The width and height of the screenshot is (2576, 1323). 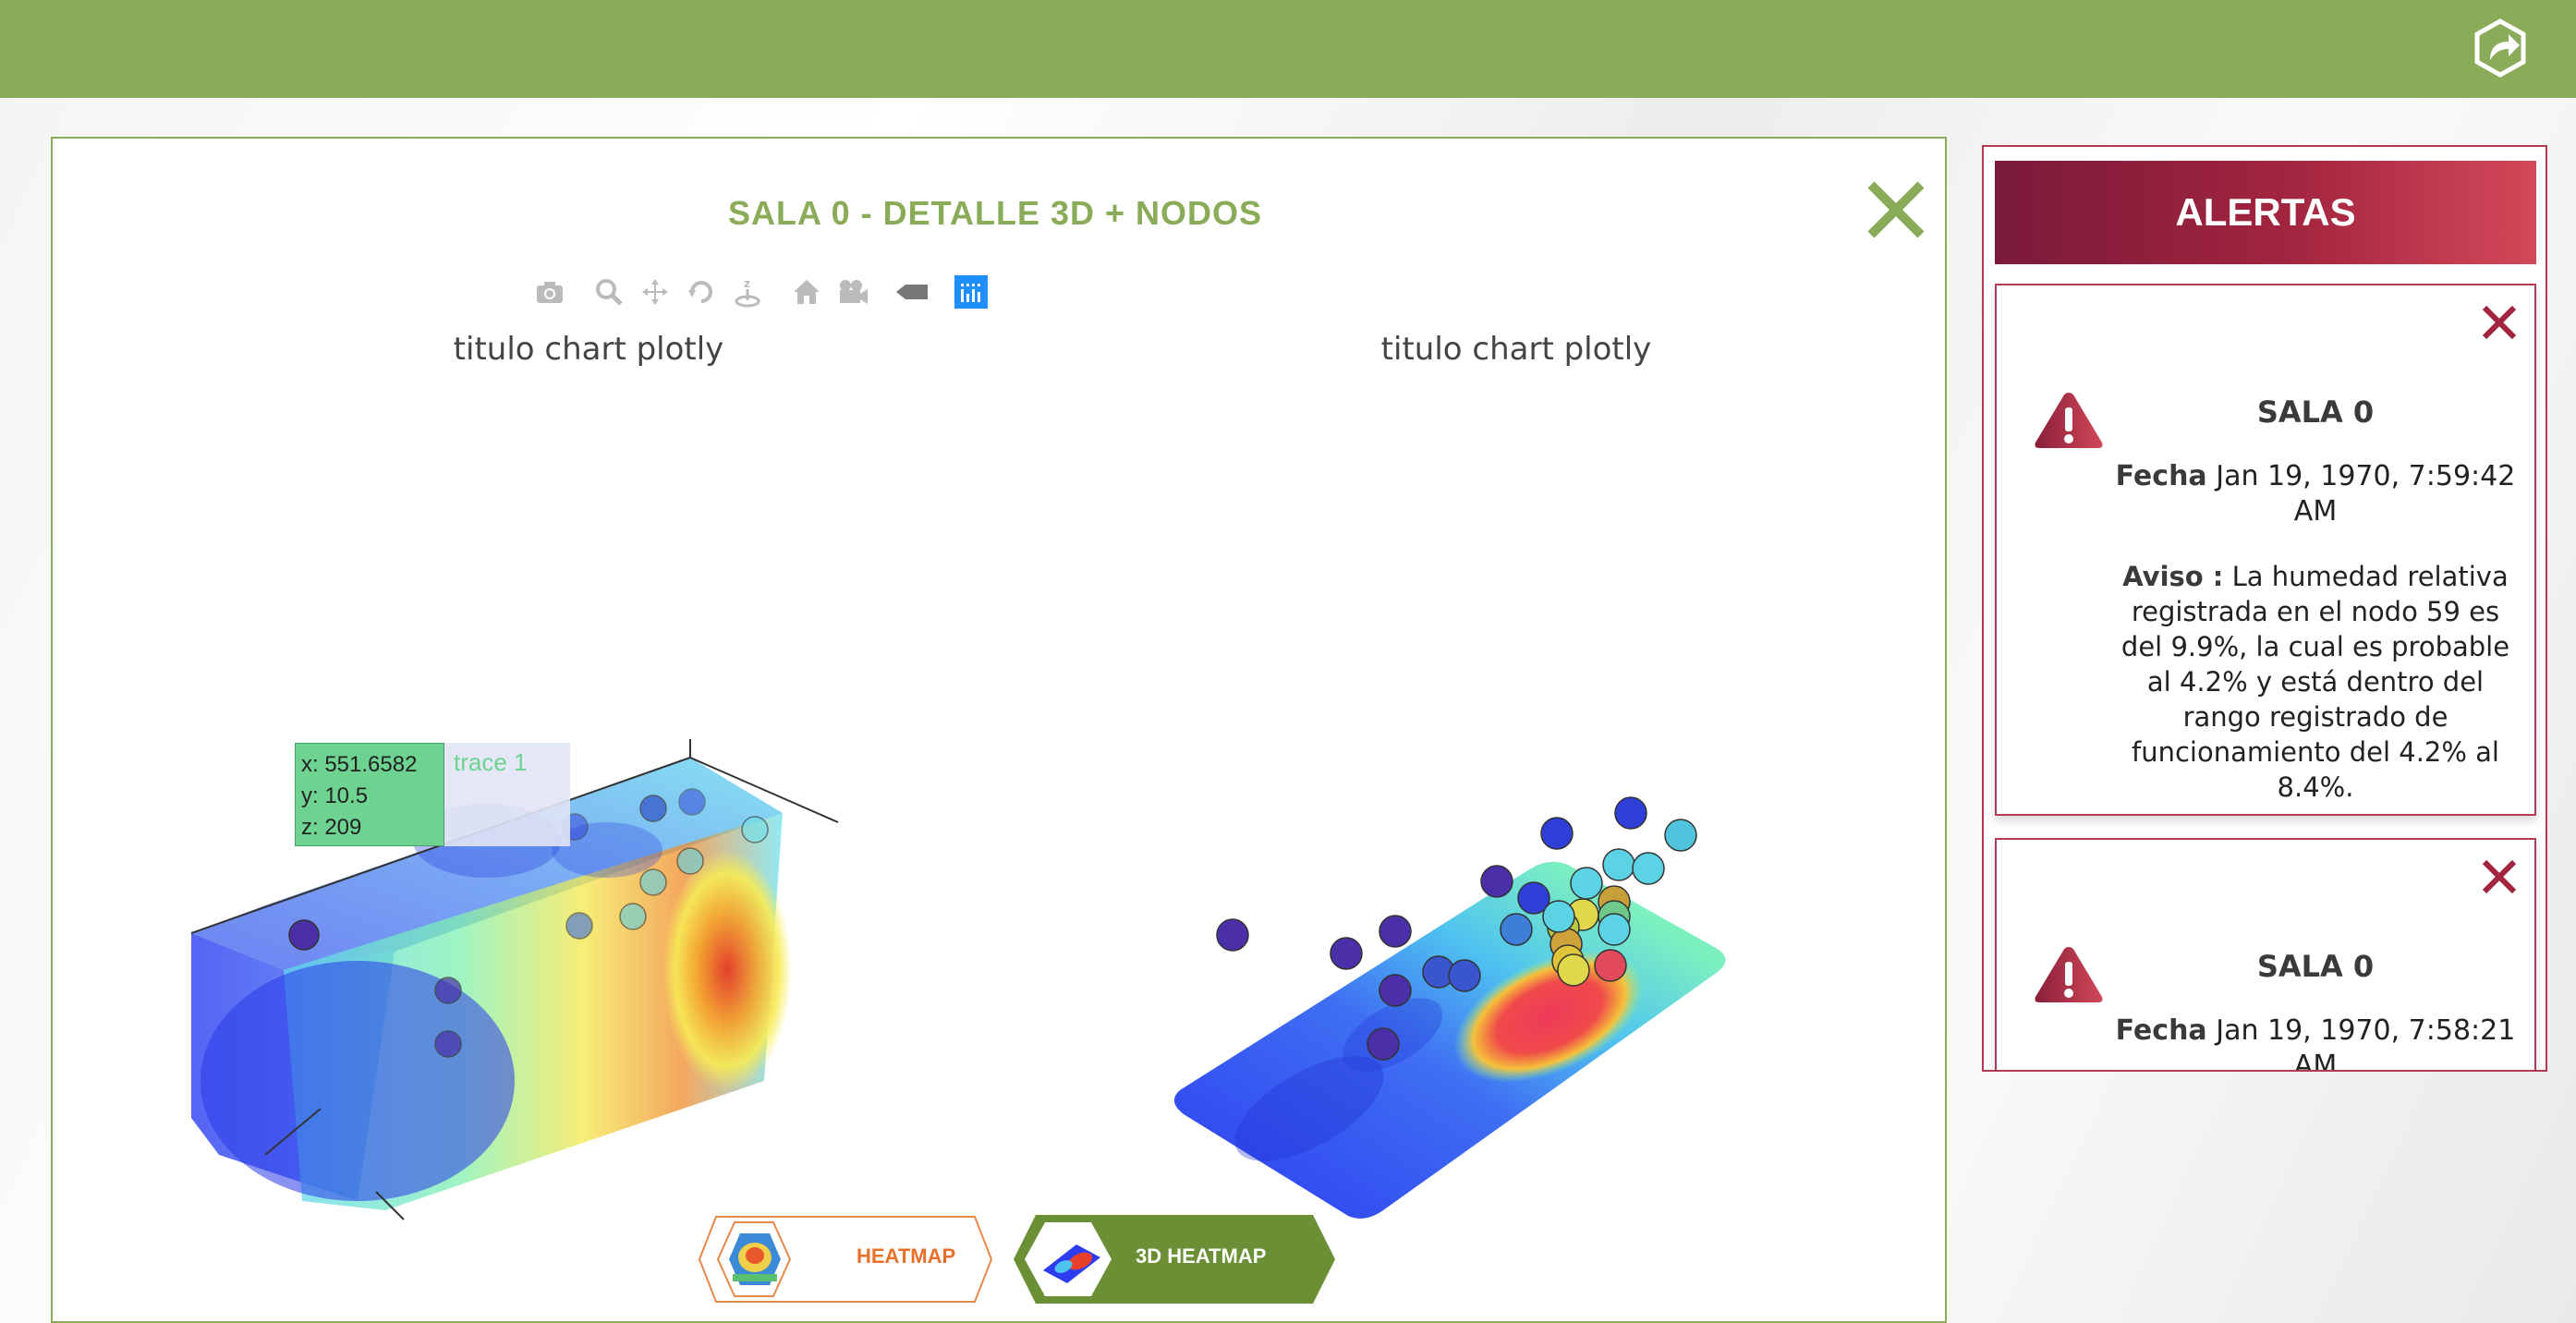 I want to click on page-title: SALA 0 - DETALLE 3D + NODOS, so click(x=995, y=213).